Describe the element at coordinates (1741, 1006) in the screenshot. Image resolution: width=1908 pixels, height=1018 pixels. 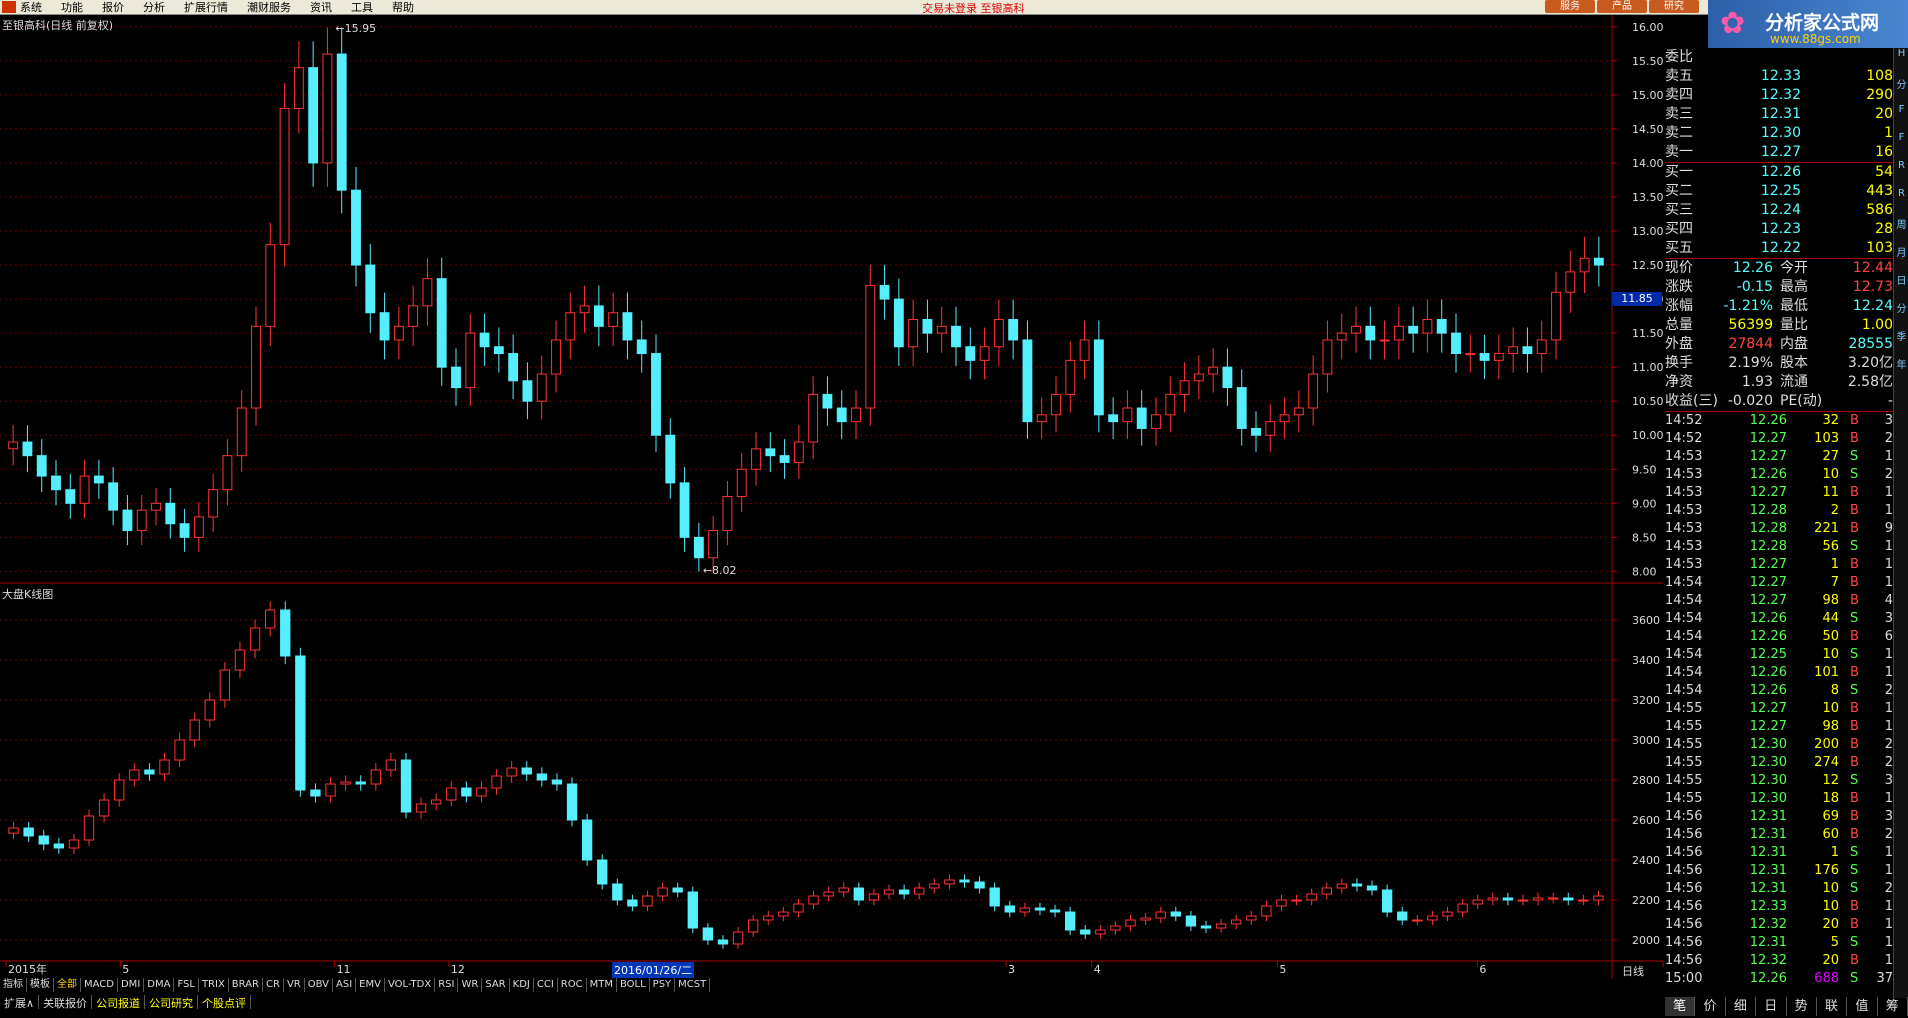
I see `right-panel-tab: 细` at that location.